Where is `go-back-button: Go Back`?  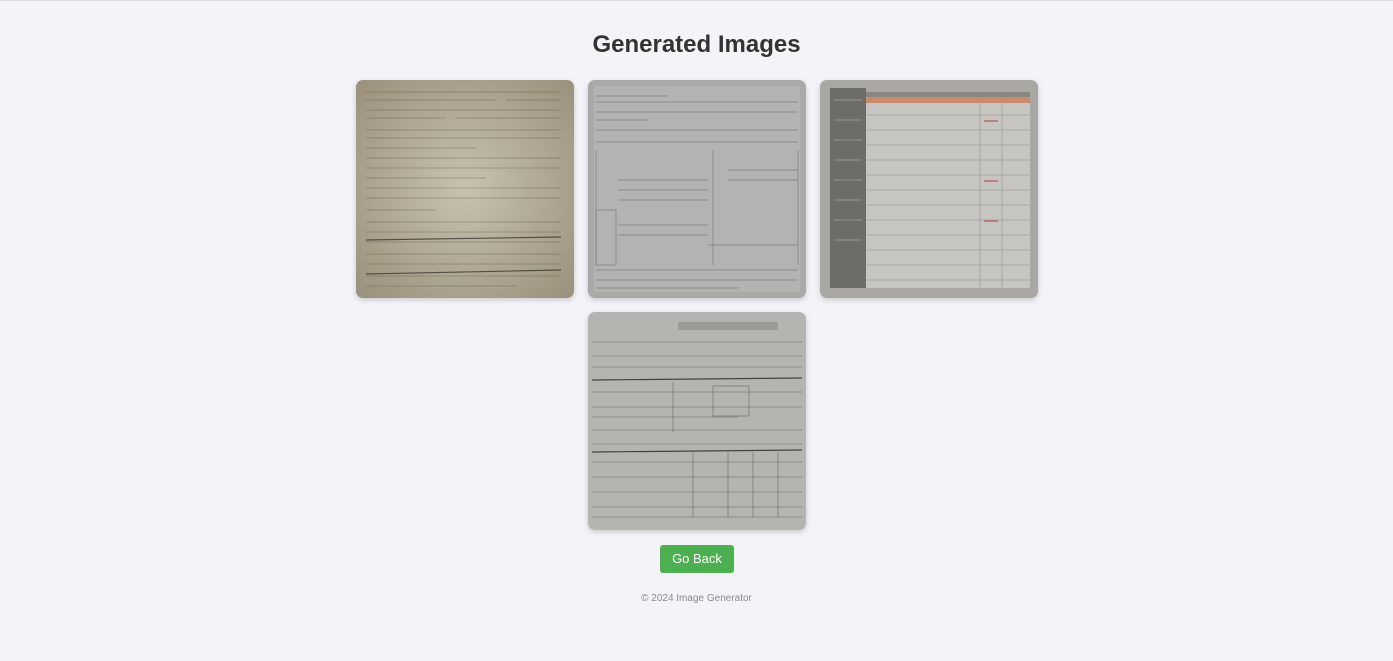
go-back-button: Go Back is located at coordinates (697, 559).